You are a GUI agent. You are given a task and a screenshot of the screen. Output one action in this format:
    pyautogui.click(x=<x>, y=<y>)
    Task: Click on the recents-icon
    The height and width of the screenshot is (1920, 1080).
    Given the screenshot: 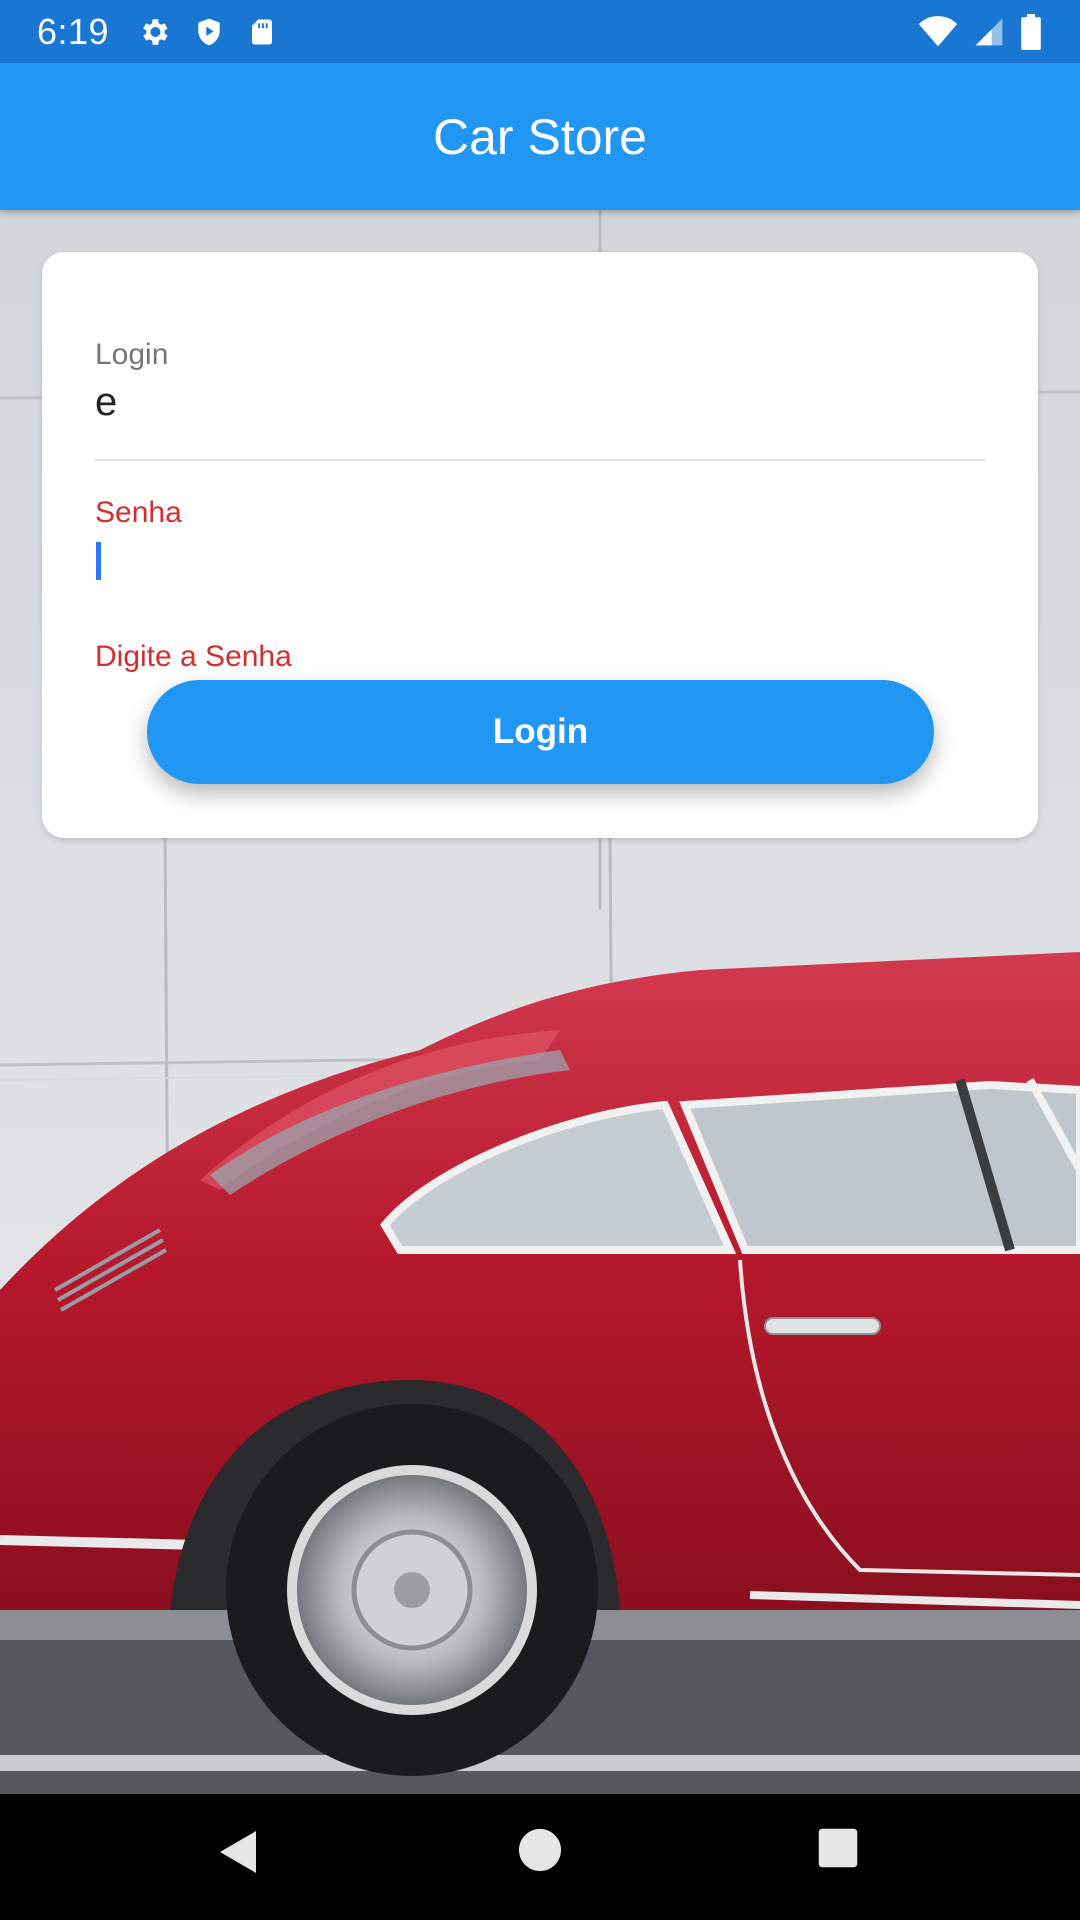 What is the action you would take?
    pyautogui.click(x=838, y=1848)
    